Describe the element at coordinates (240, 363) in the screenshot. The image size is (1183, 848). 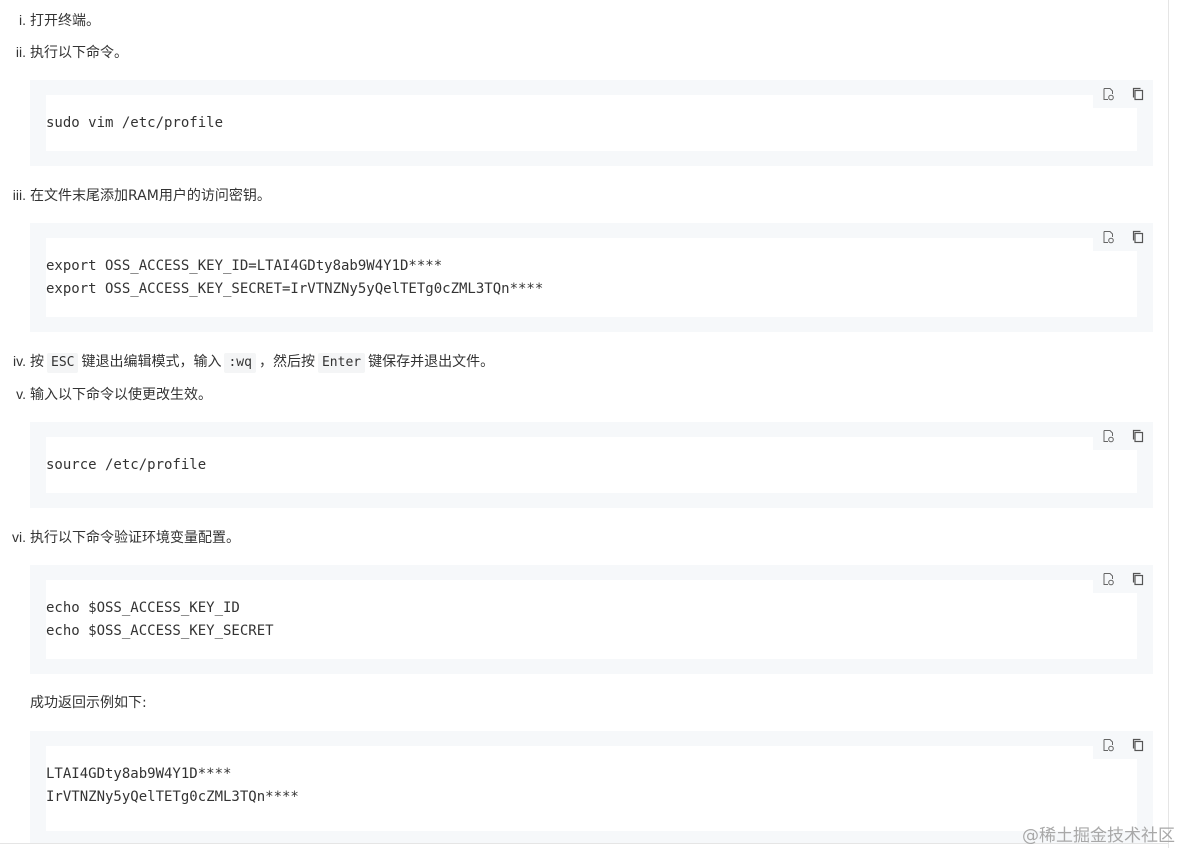
I see `inline-code-wq: :wq` at that location.